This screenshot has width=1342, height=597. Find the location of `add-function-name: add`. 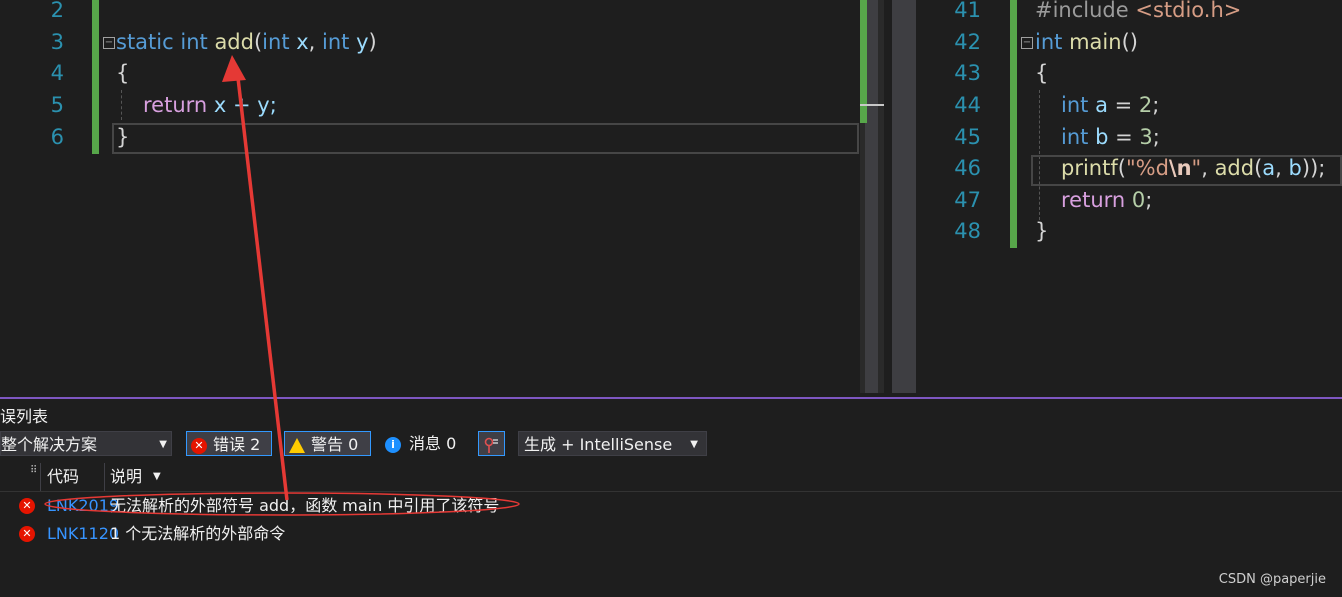

add-function-name: add is located at coordinates (234, 42).